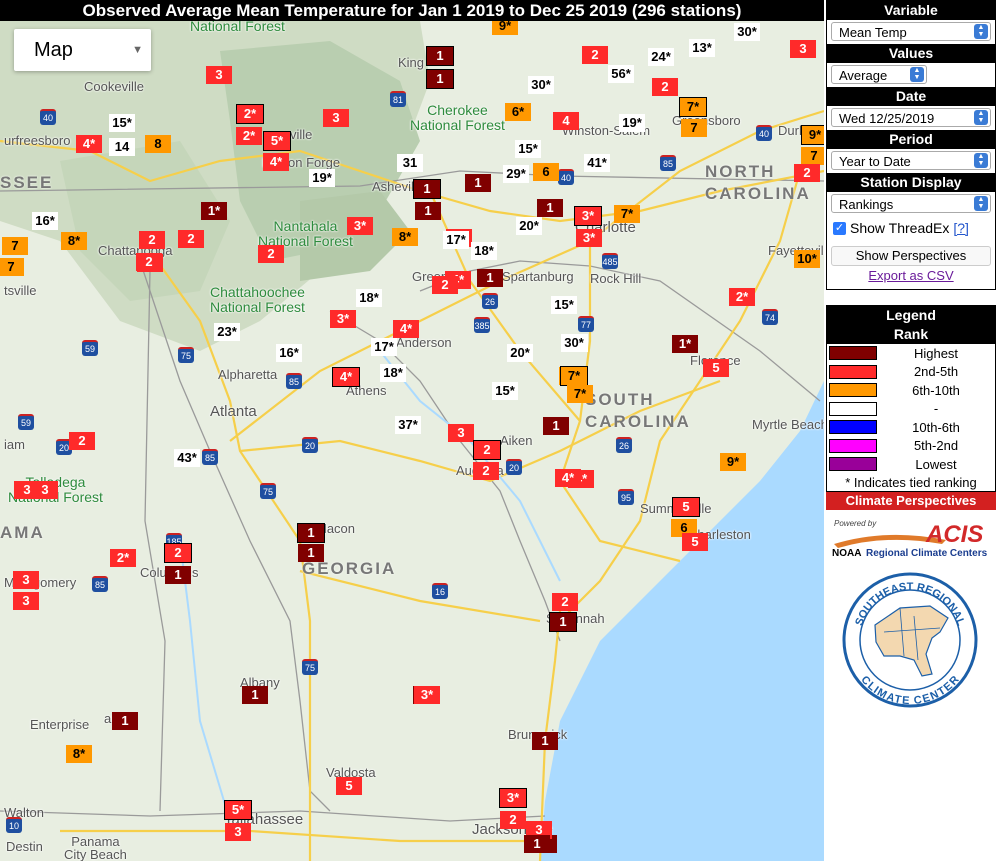 This screenshot has width=1000, height=861. I want to click on station-marker: 29*, so click(516, 174).